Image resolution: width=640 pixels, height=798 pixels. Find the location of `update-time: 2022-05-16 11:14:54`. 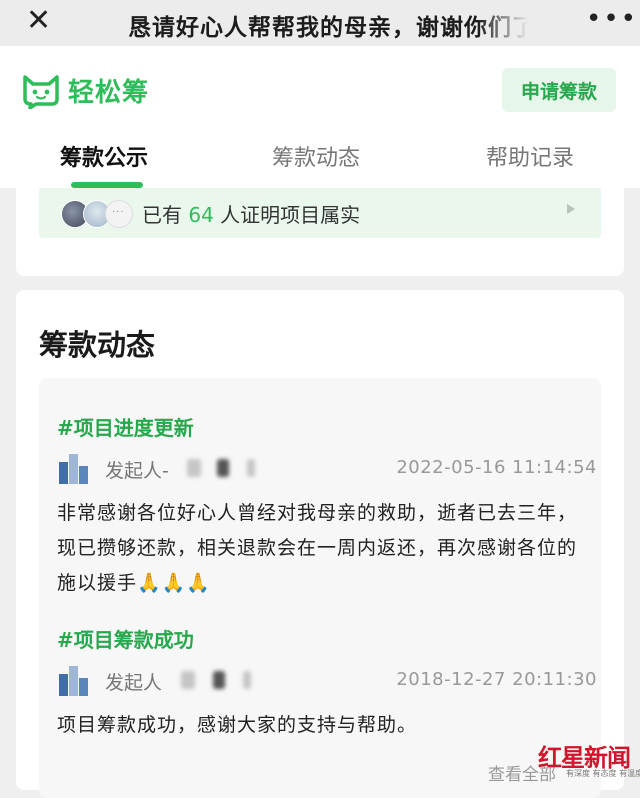

update-time: 2022-05-16 11:14:54 is located at coordinates (496, 467).